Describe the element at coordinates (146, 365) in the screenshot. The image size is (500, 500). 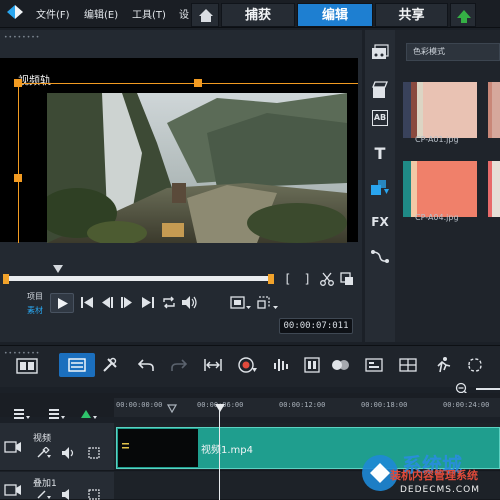
I see `undo-icon` at that location.